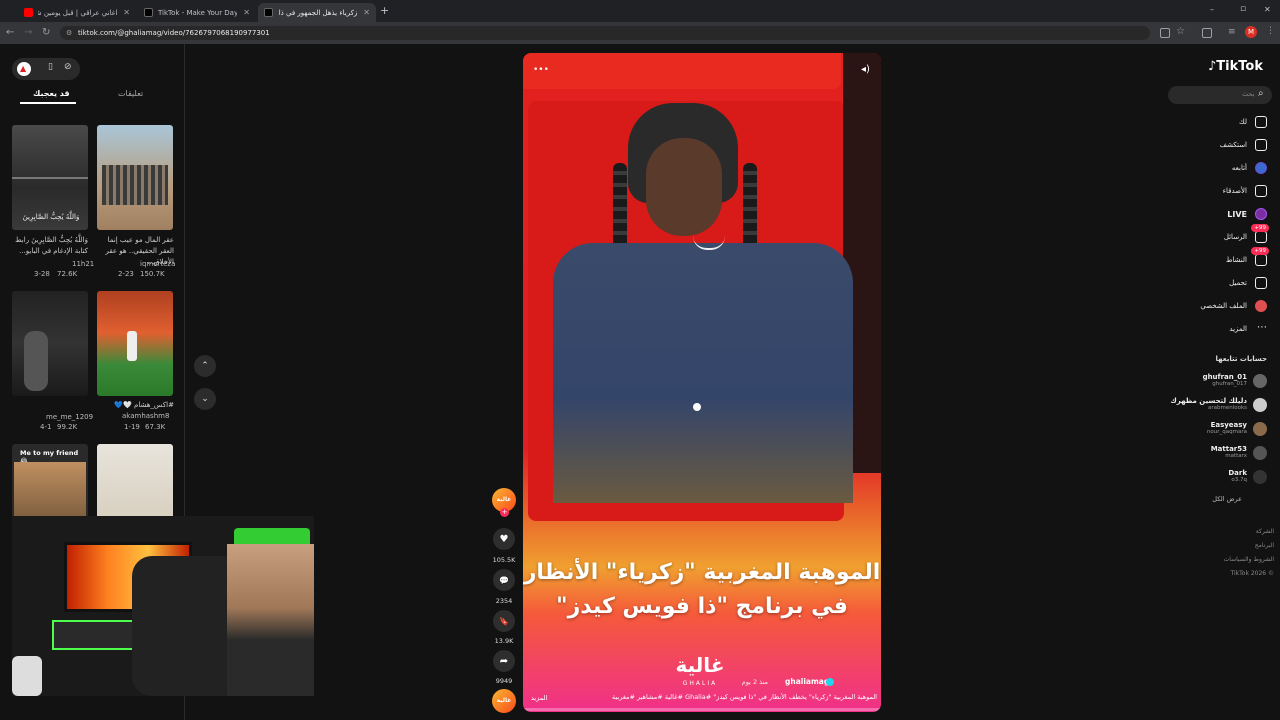 The image size is (1280, 720). Describe the element at coordinates (504, 601) in the screenshot. I see `comment-count: 2354` at that location.